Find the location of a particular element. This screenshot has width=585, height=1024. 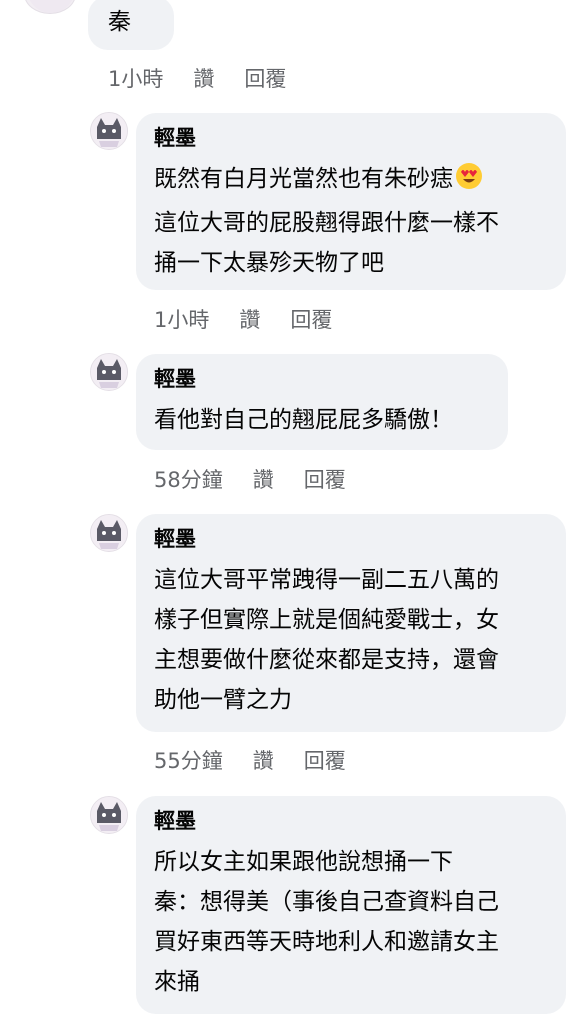

comment-bubble: 秦 is located at coordinates (131, 25).